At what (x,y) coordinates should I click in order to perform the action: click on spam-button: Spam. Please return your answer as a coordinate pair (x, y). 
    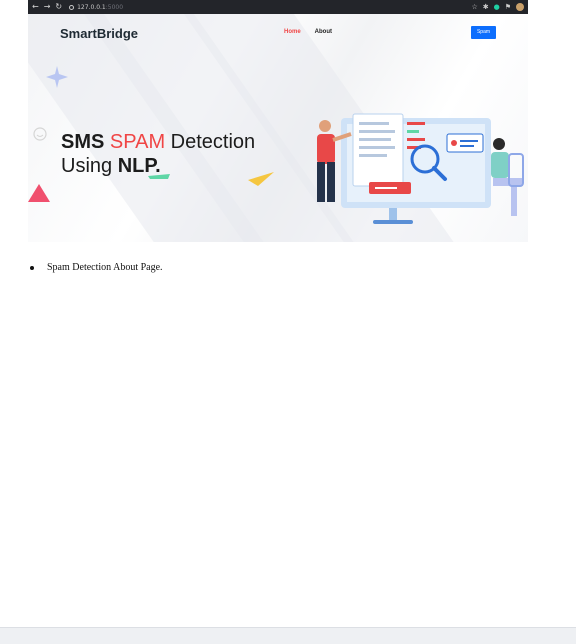
    Looking at the image, I should click on (483, 32).